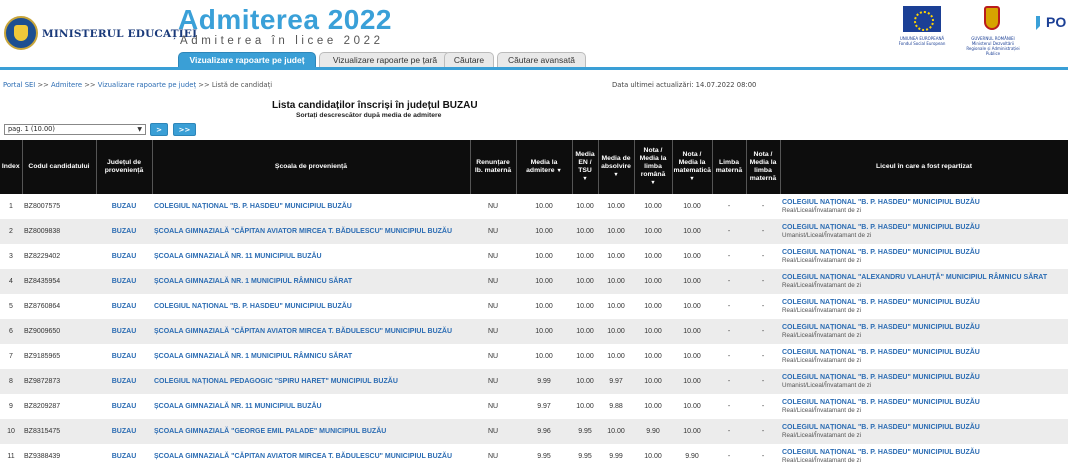 This screenshot has width=1068, height=469. Describe the element at coordinates (124, 167) in the screenshot. I see `col-county: Județul de proveniență` at that location.